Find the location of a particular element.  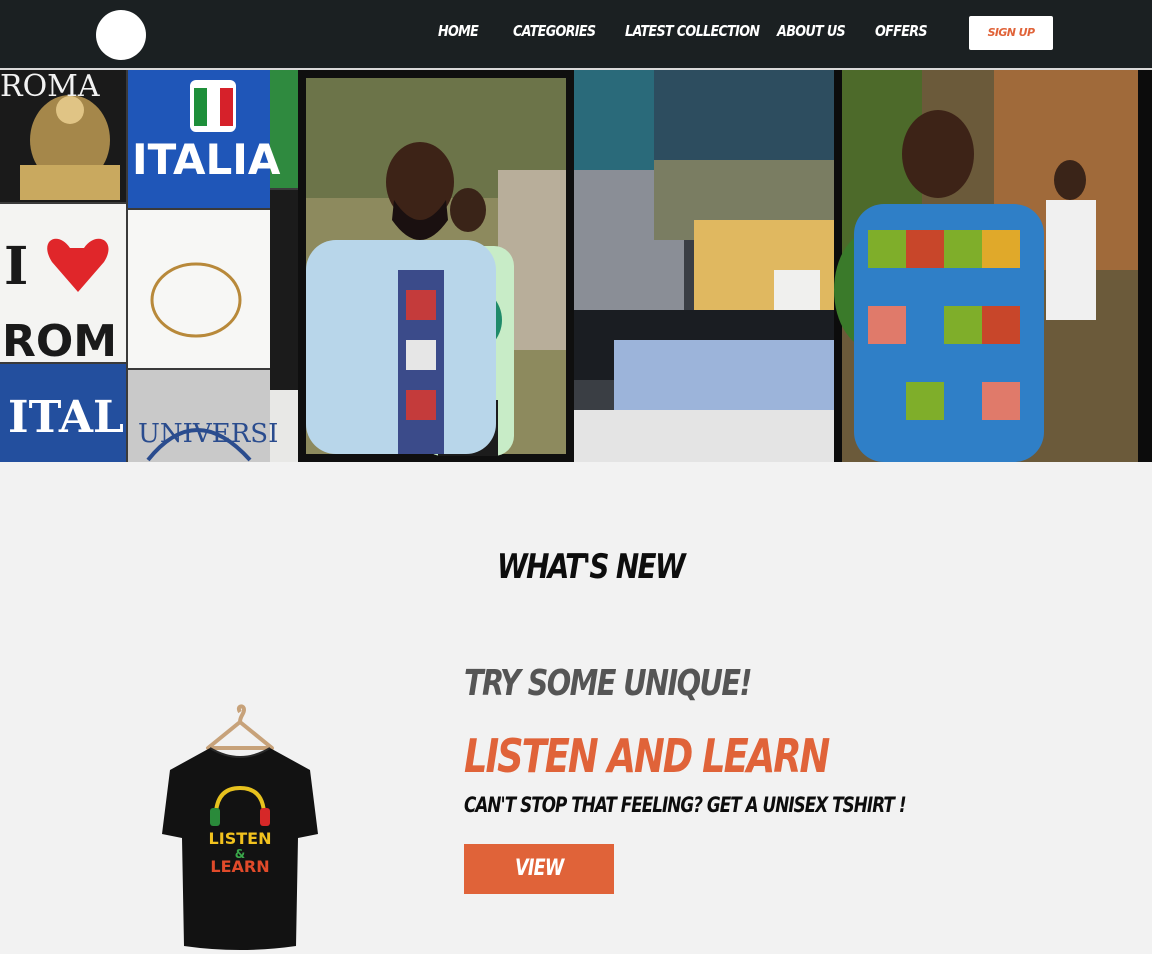

souvenir-tshirts-photo: ROMA ITALIA I ROM ITAL UNIVERSI is located at coordinates (149, 266).